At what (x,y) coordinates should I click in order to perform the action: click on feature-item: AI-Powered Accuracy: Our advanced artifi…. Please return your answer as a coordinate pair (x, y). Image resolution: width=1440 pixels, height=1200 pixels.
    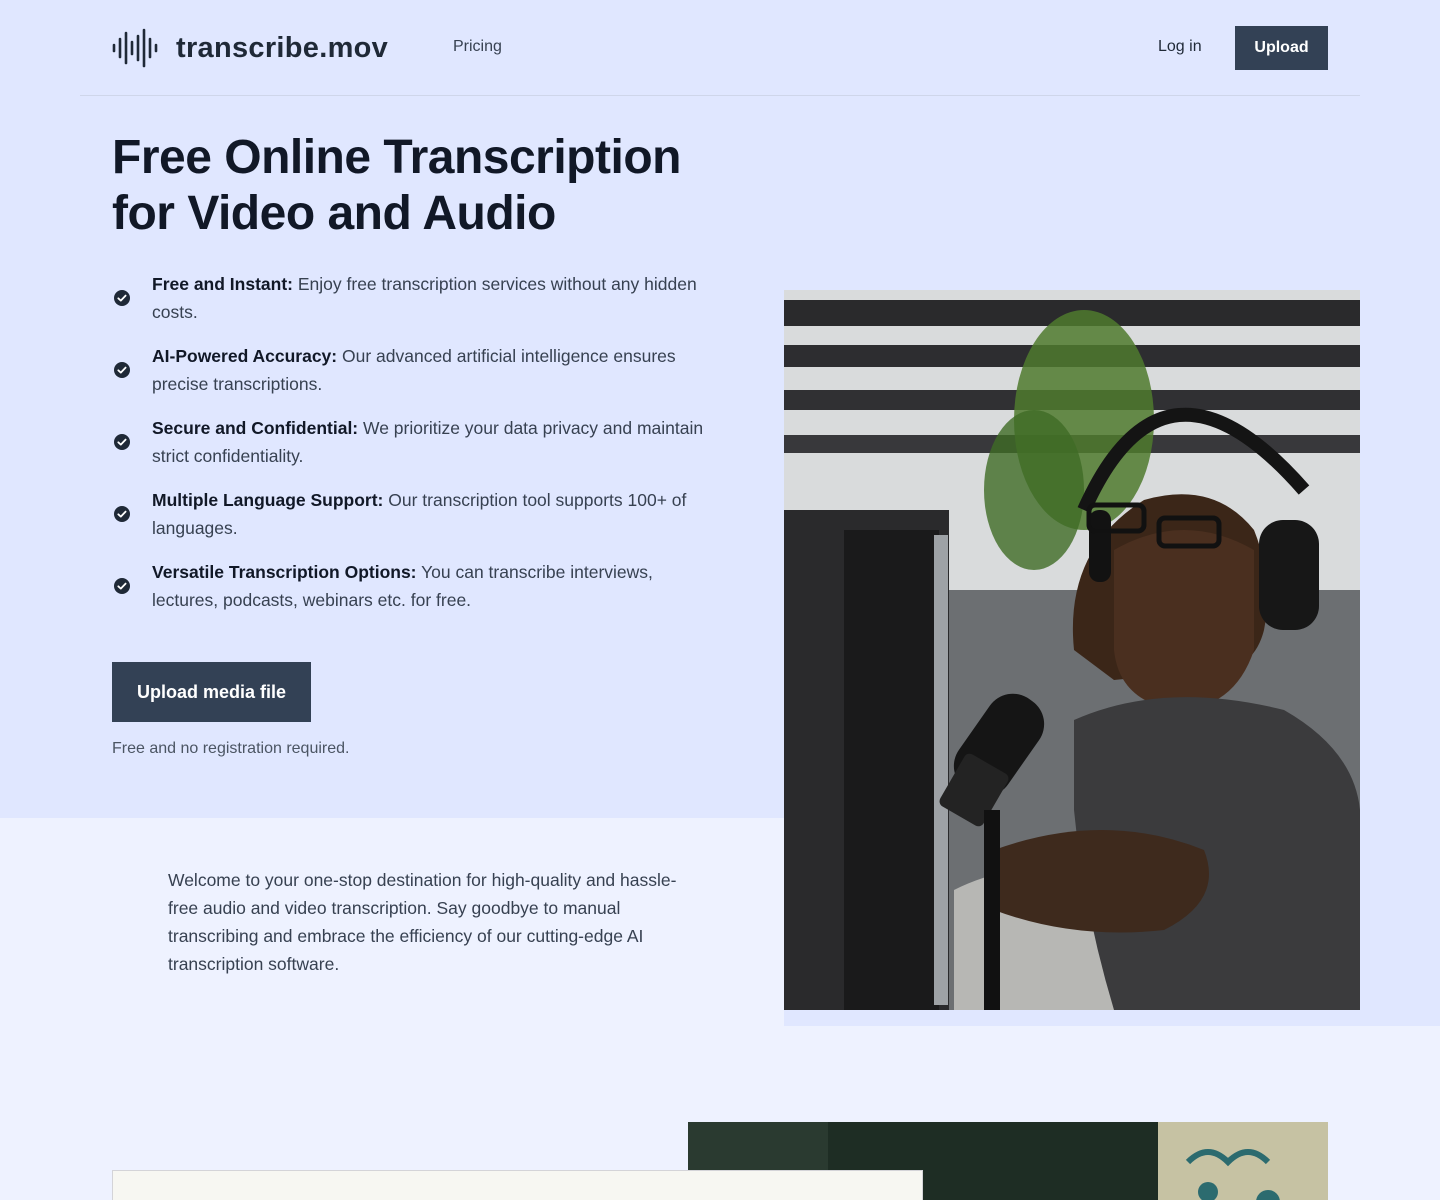
    Looking at the image, I should click on (412, 378).